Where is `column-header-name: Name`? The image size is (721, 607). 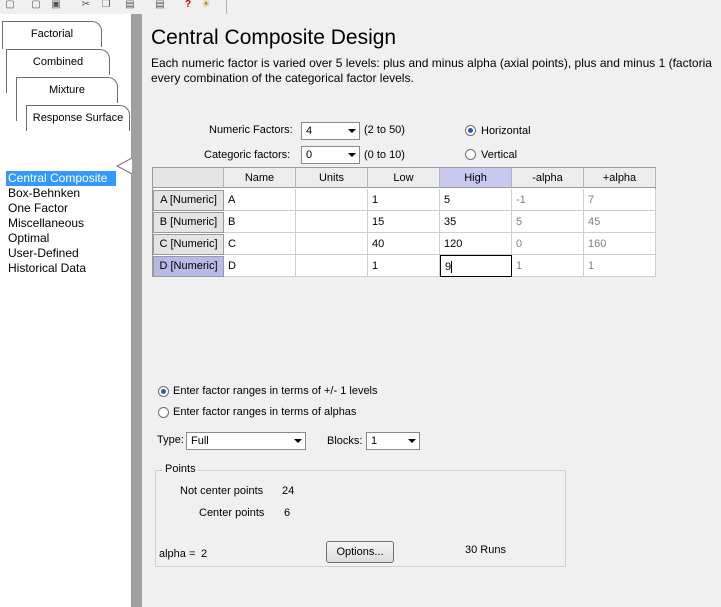 column-header-name: Name is located at coordinates (260, 178).